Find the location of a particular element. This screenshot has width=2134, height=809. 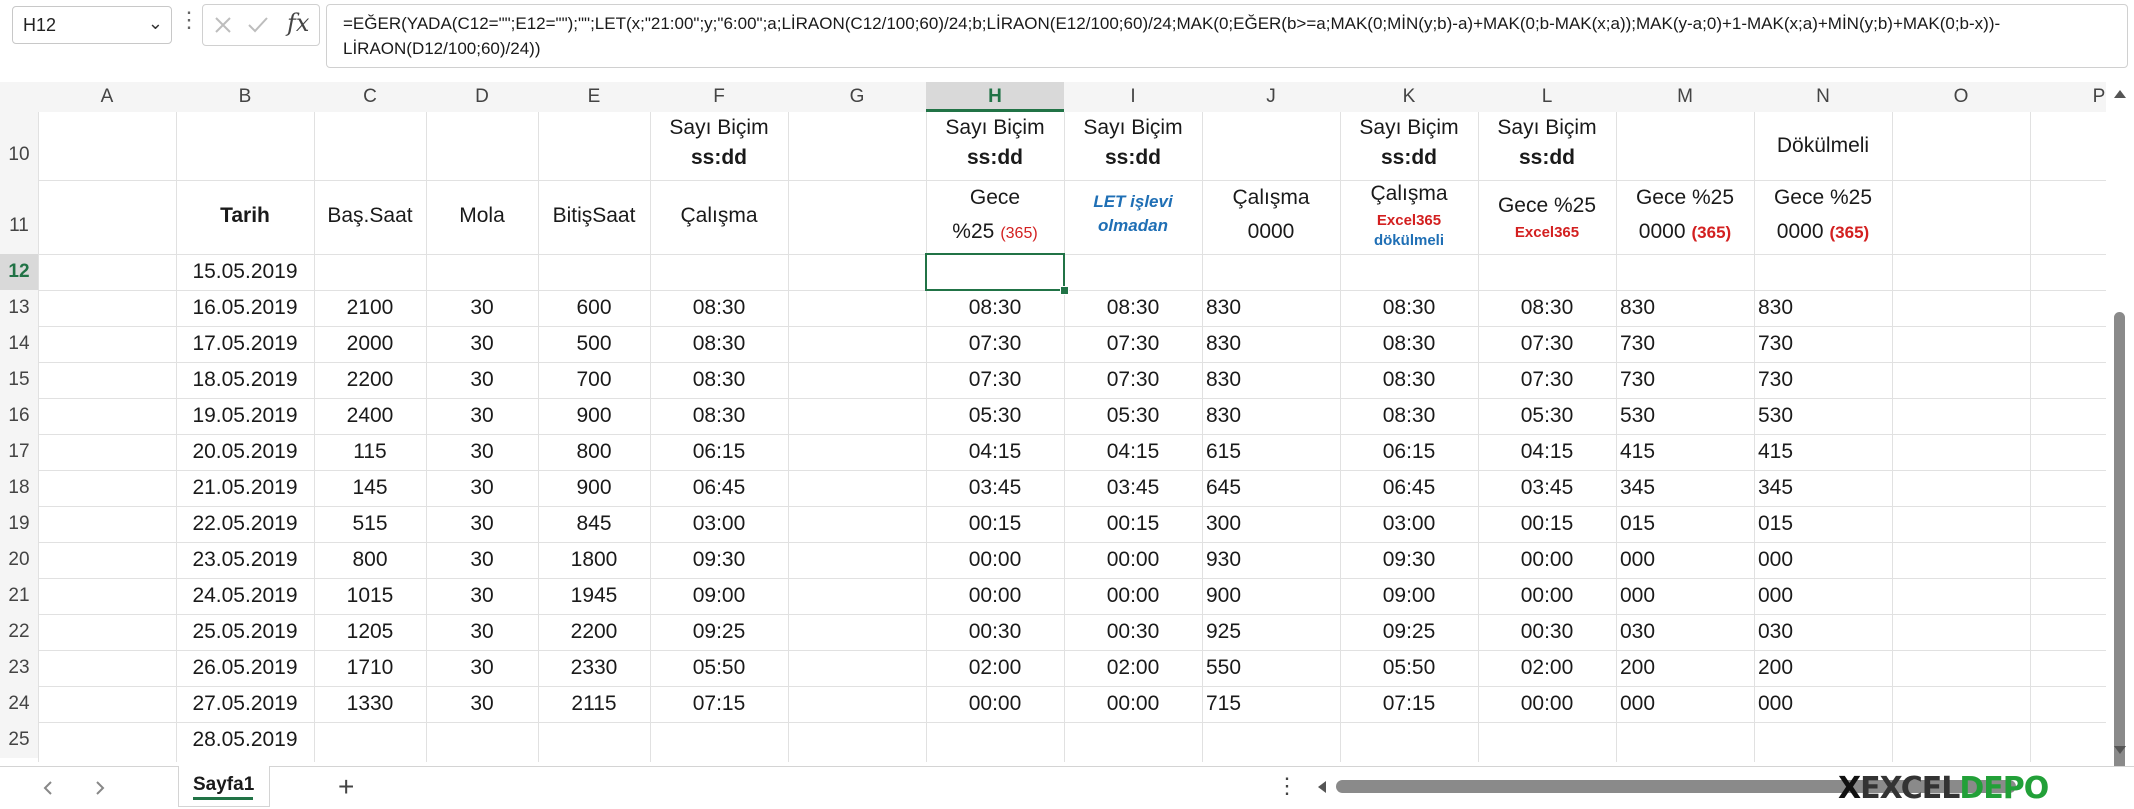

cell-k21: 09:00 is located at coordinates (1409, 595).